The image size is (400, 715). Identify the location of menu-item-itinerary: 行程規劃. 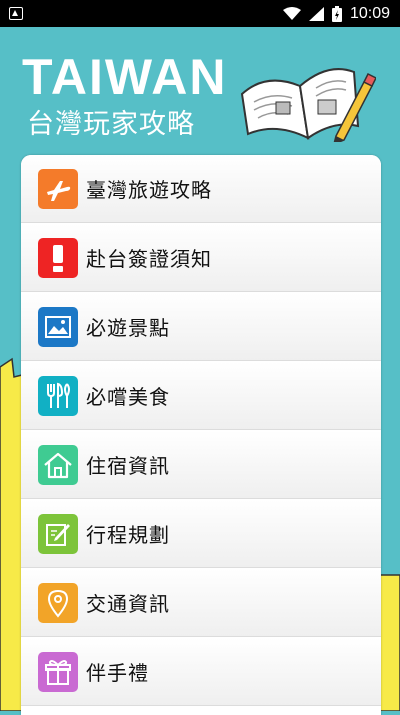
(201, 534).